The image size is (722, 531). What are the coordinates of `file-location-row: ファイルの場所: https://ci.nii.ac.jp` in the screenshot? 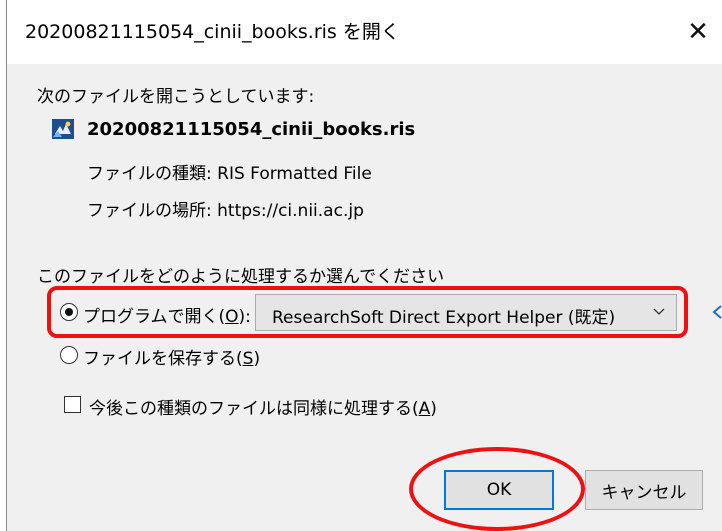 It's located at (225, 208).